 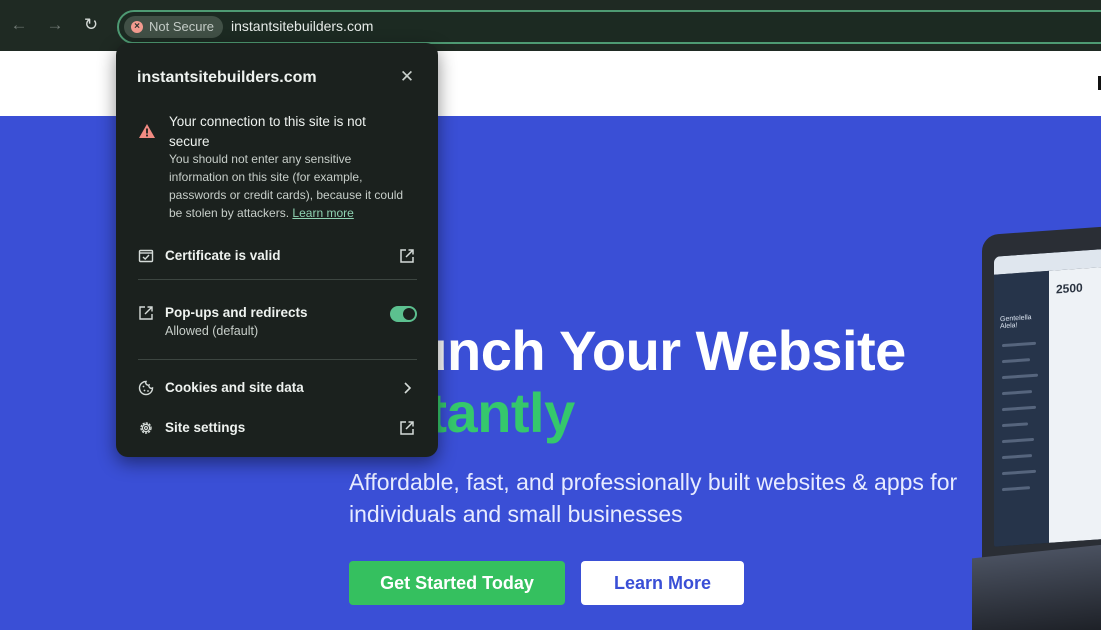 What do you see at coordinates (407, 388) in the screenshot?
I see `chevron-right-icon` at bounding box center [407, 388].